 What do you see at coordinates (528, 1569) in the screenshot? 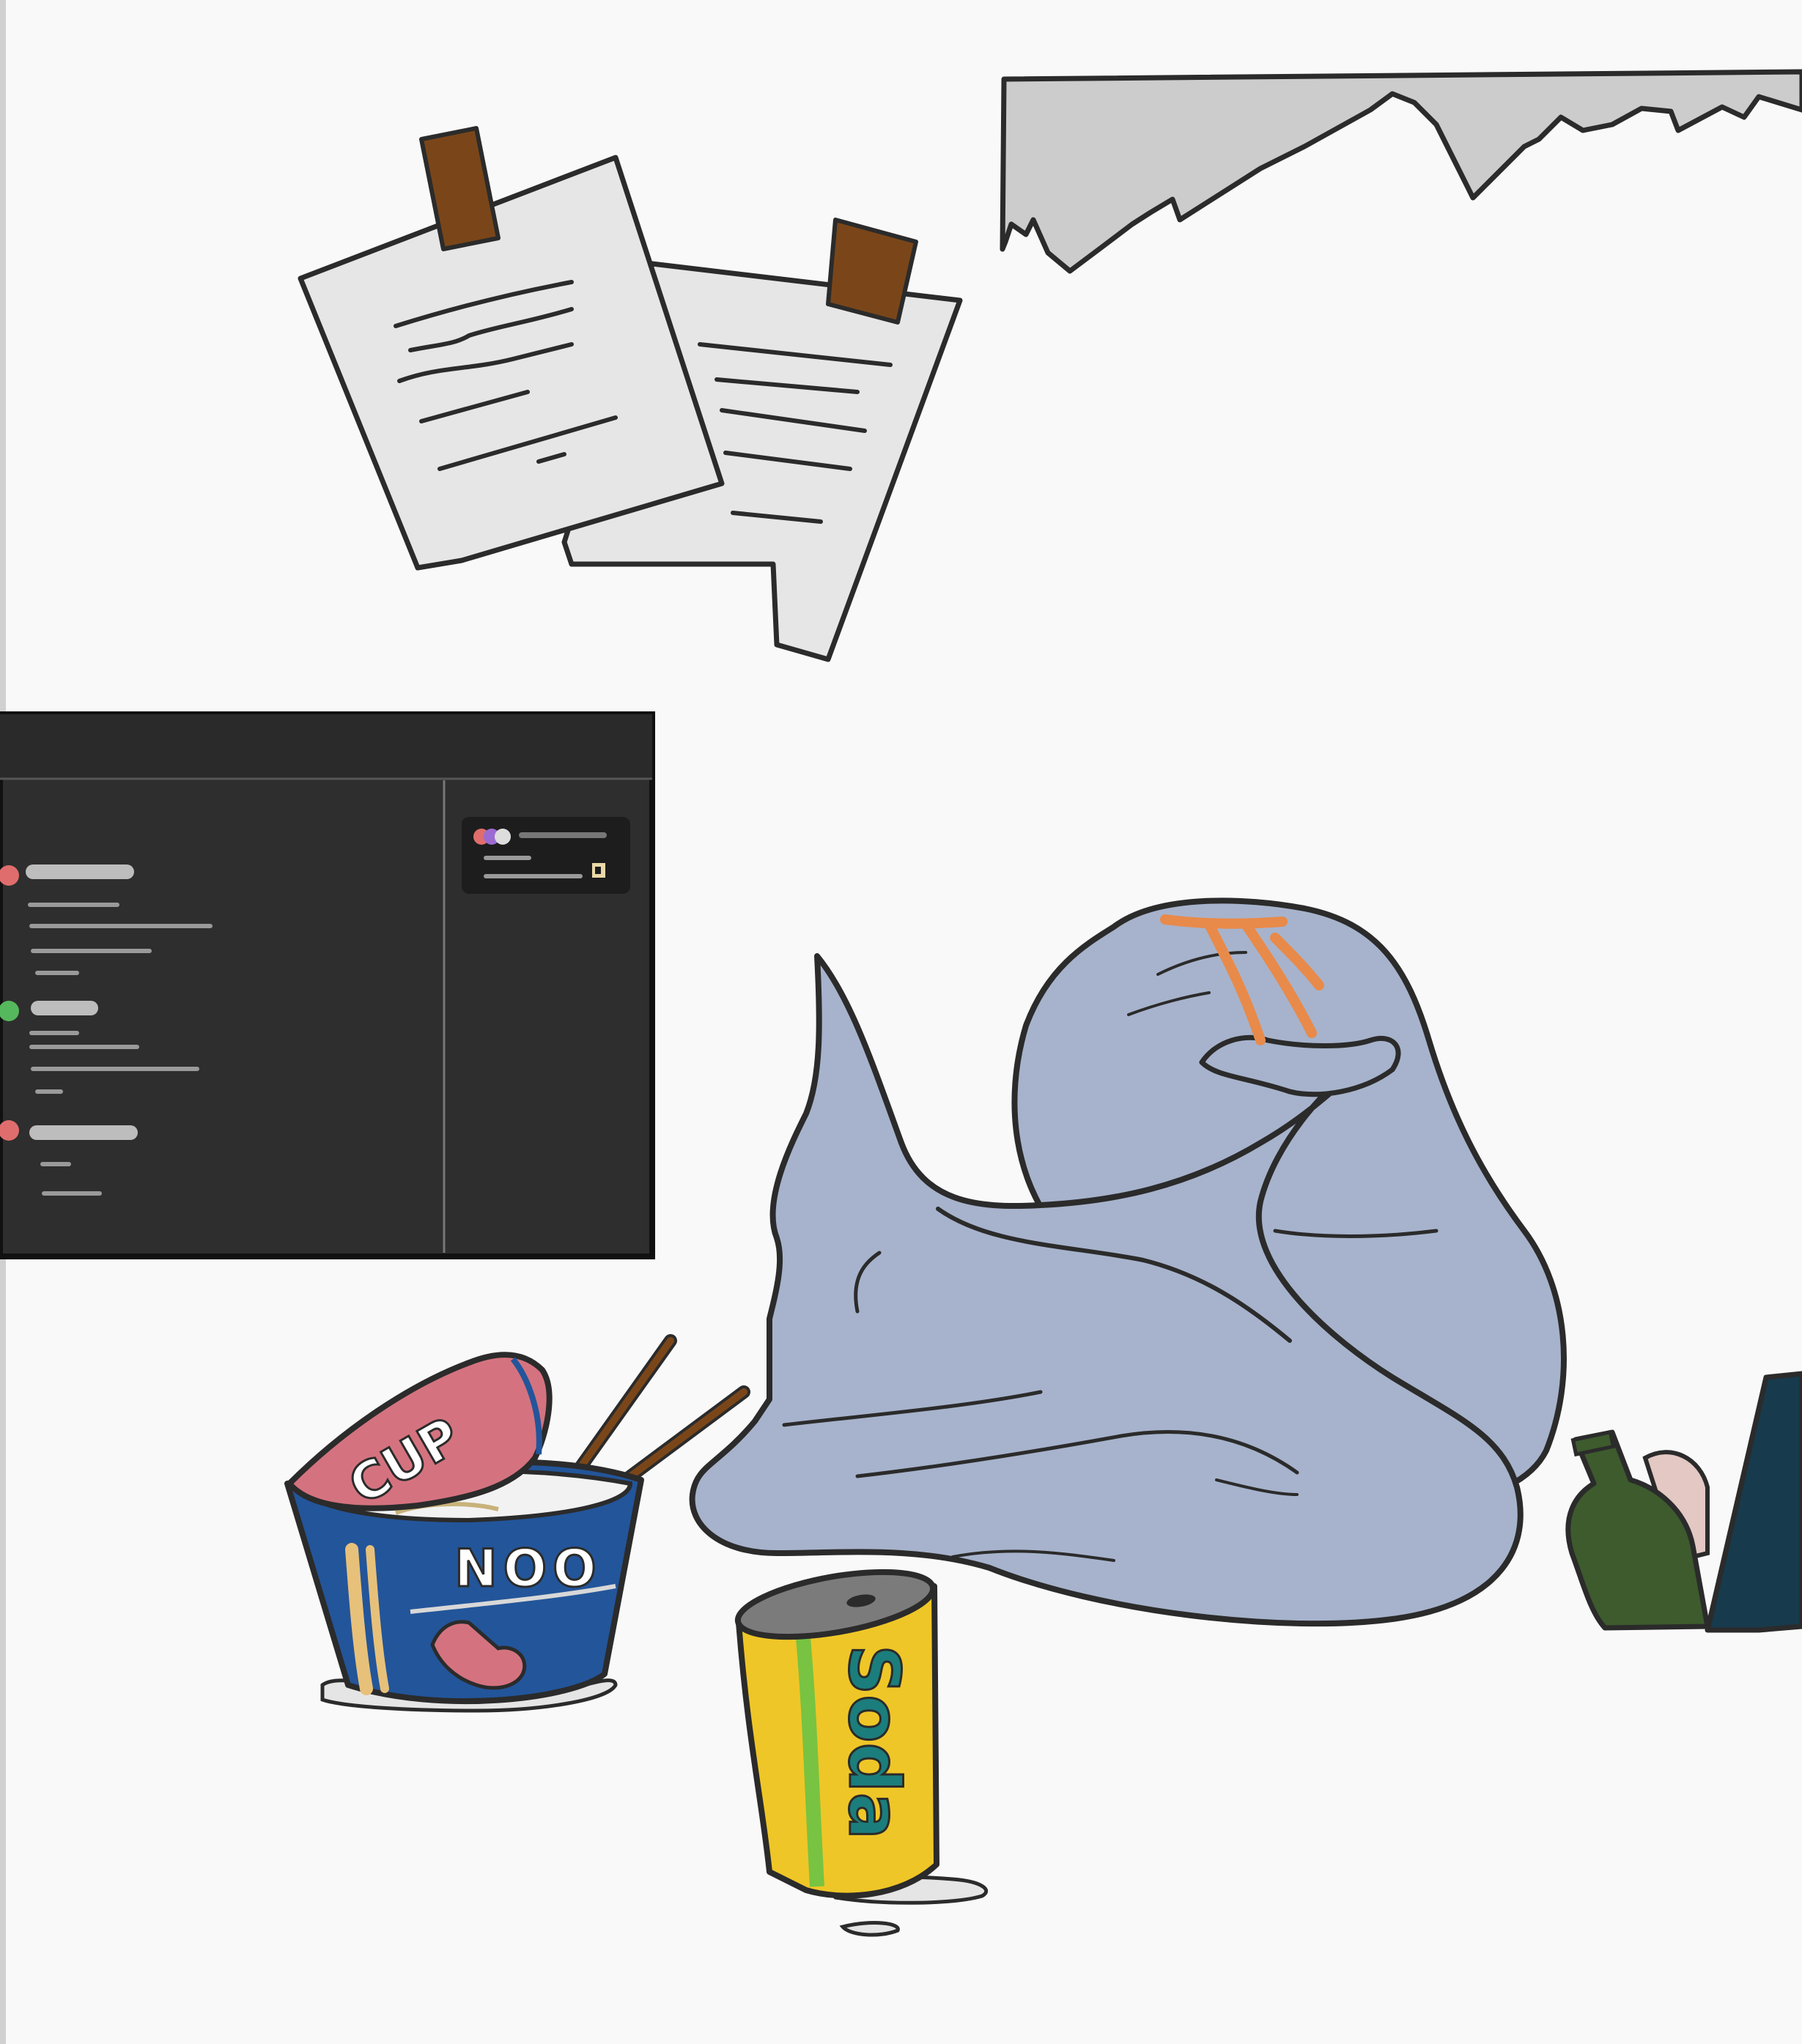
I see `noodle-cup-text: NOO` at bounding box center [528, 1569].